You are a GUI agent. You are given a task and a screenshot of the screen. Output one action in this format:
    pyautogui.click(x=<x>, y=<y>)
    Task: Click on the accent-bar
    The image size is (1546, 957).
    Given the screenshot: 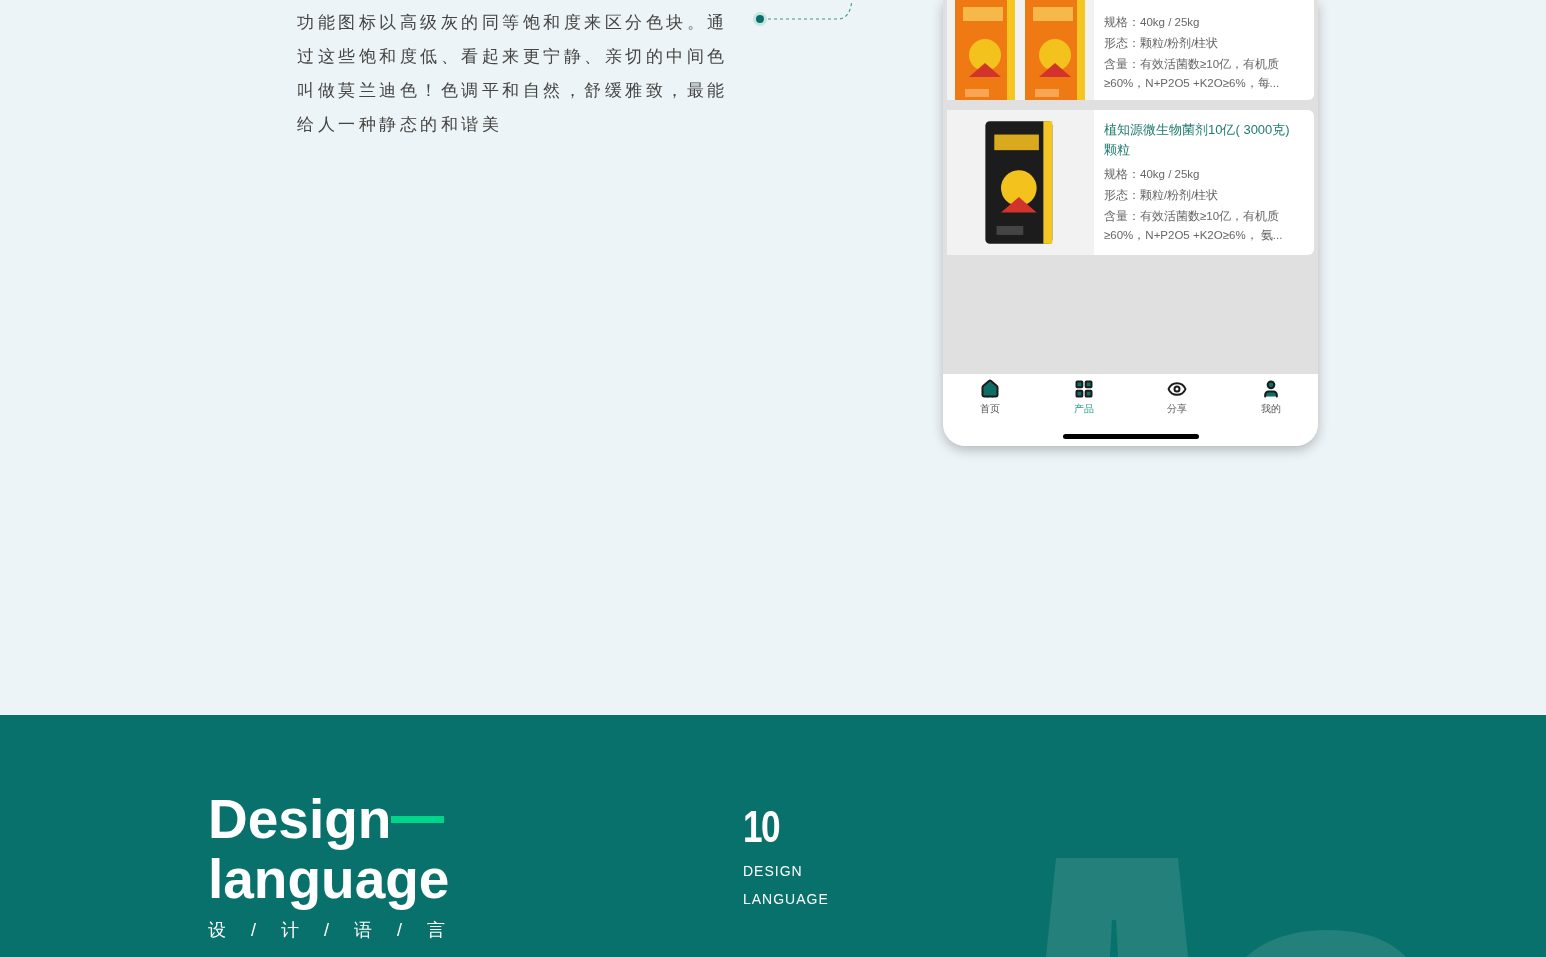 What is the action you would take?
    pyautogui.click(x=418, y=819)
    